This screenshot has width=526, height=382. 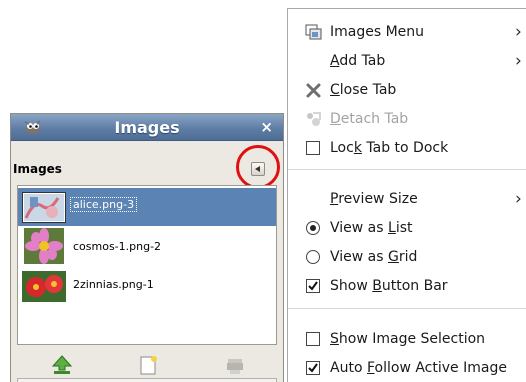 I want to click on list-item-label: 2zinnias.png-1, so click(x=113, y=284).